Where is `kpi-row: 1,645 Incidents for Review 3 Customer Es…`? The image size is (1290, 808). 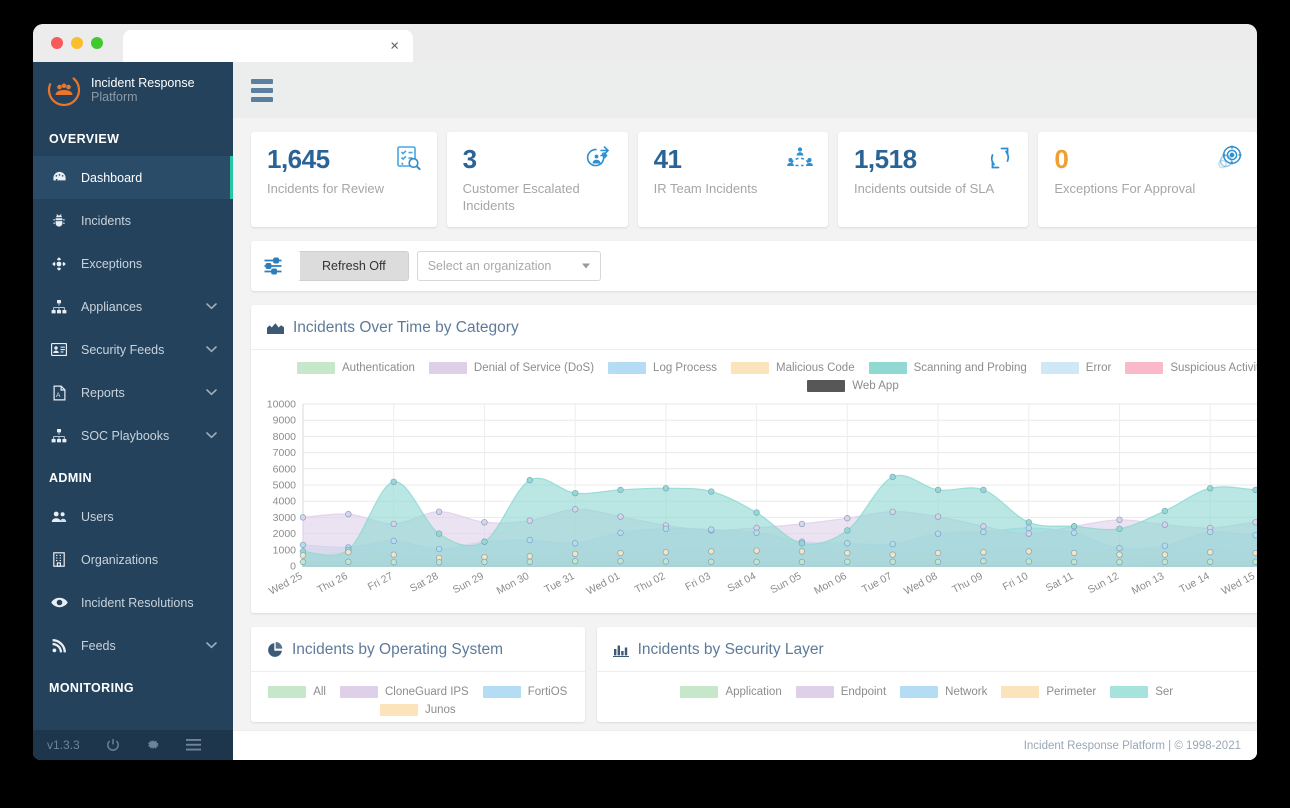 kpi-row: 1,645 Incidents for Review 3 Customer Es… is located at coordinates (745, 172).